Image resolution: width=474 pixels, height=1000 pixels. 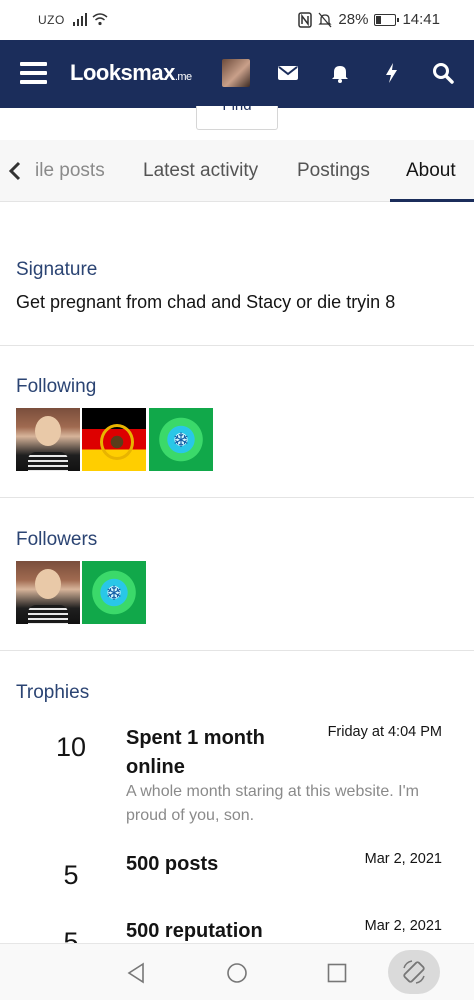 I want to click on signal-icon, so click(x=80, y=19).